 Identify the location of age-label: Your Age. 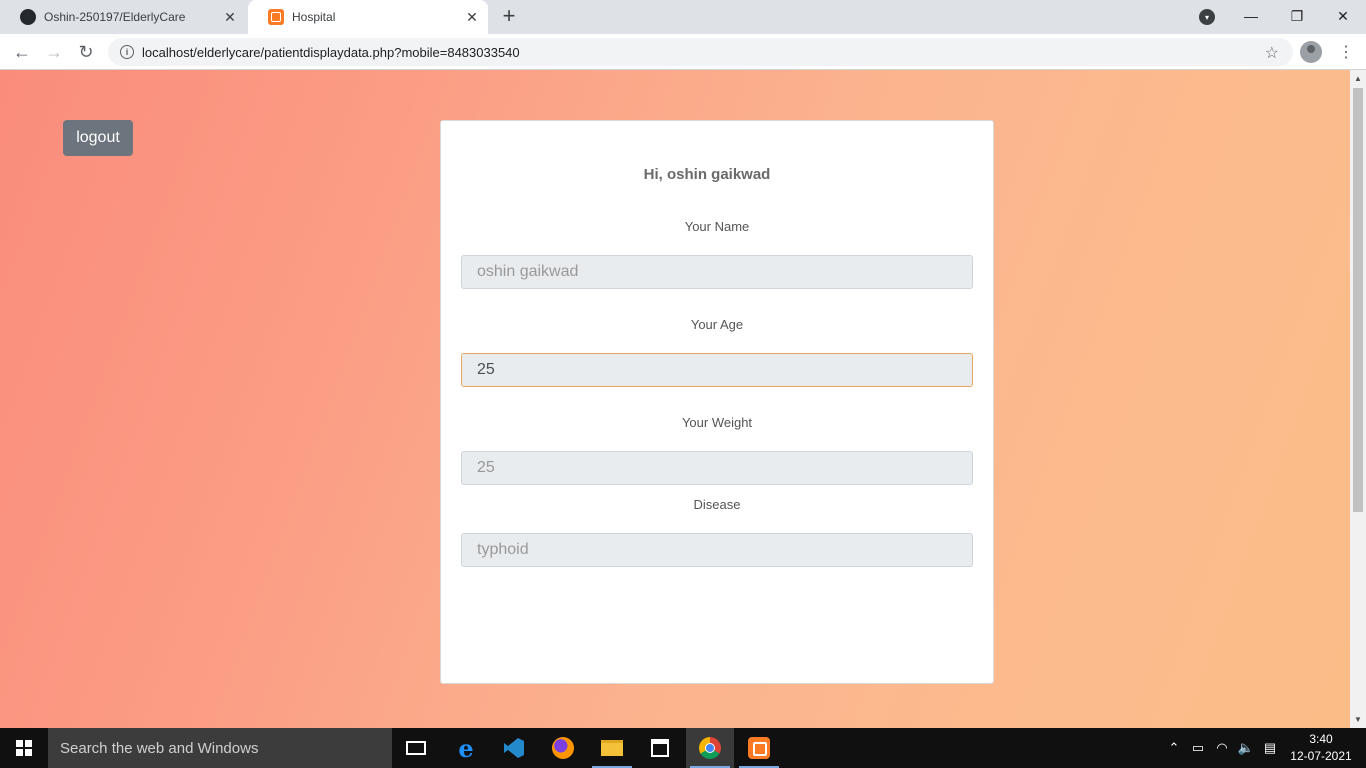
(717, 324).